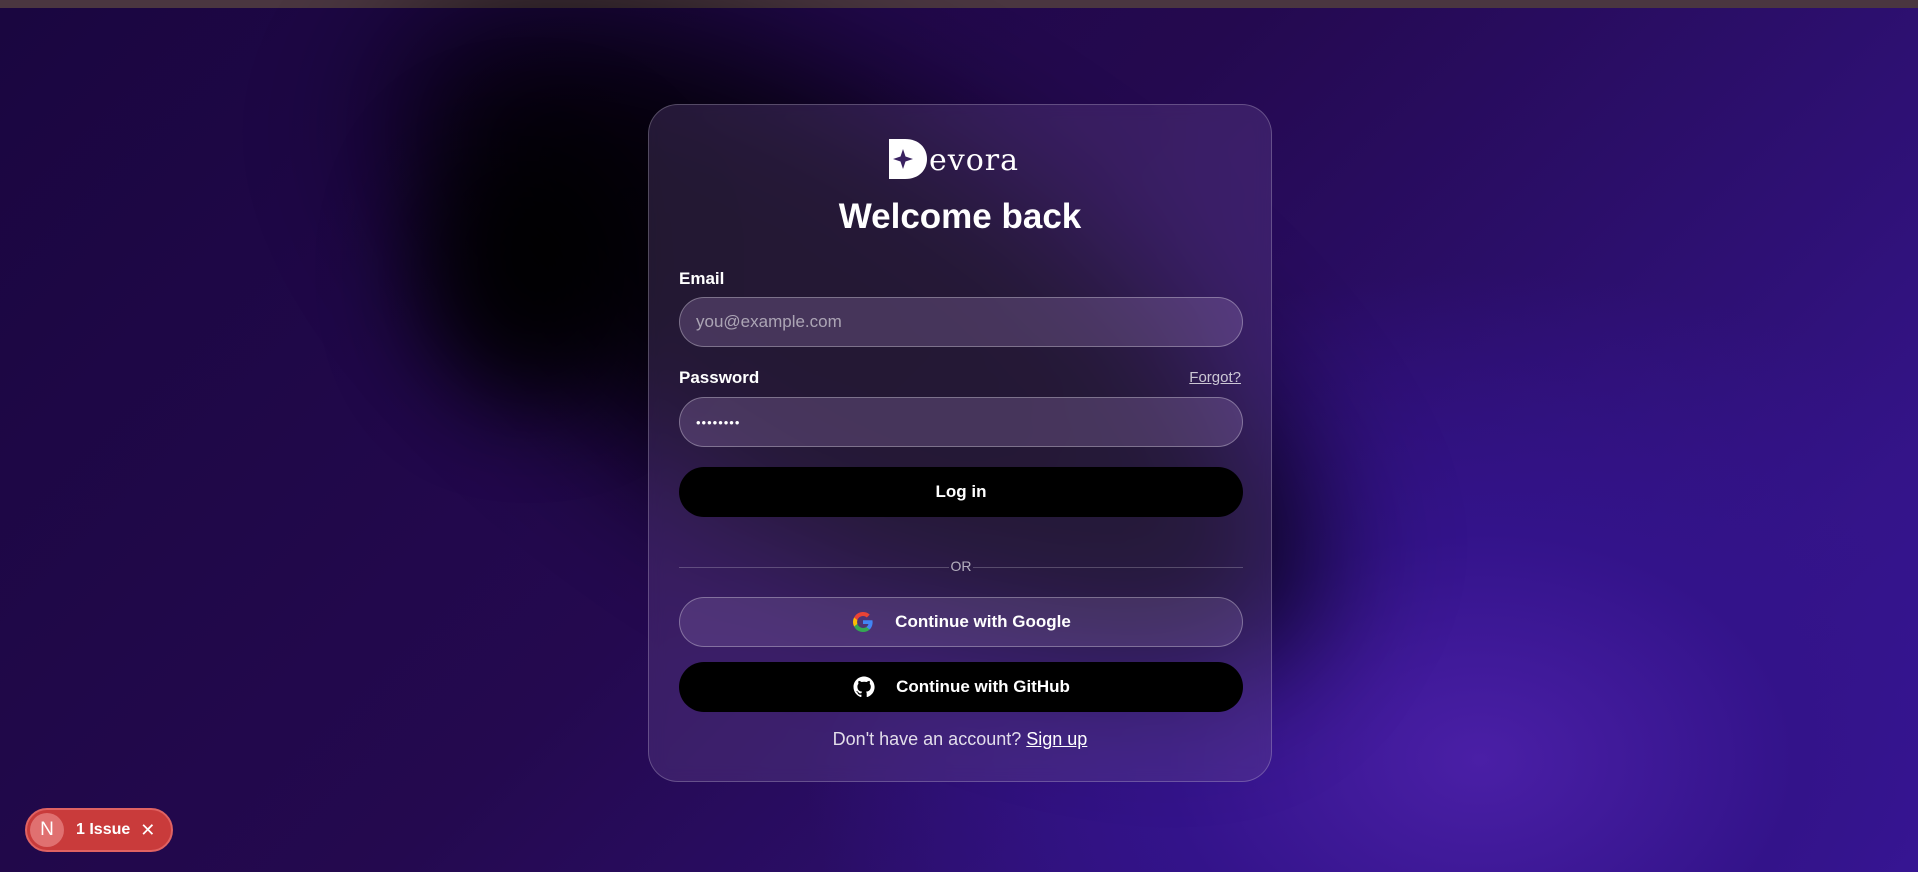  What do you see at coordinates (983, 621) in the screenshot?
I see `google-button-label: Continue with Google` at bounding box center [983, 621].